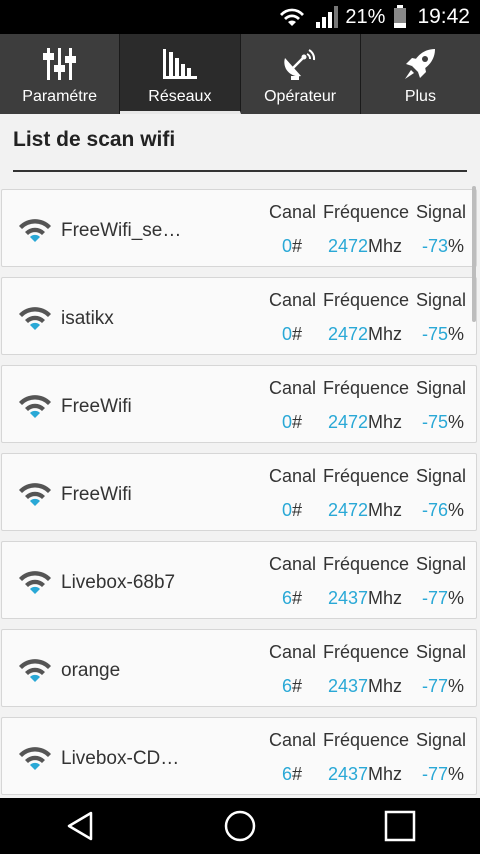 The height and width of the screenshot is (854, 480). I want to click on tab-bar: Paramétre Réseaux Opérateur Plus, so click(240, 74).